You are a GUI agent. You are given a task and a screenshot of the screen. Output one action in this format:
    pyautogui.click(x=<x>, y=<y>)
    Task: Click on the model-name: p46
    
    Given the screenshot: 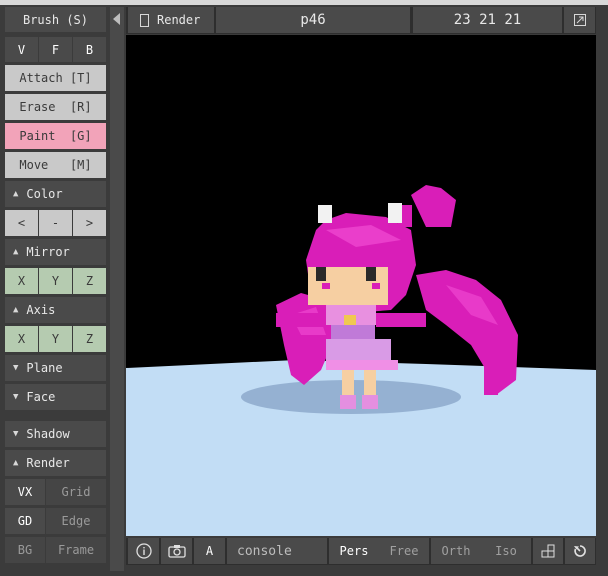 What is the action you would take?
    pyautogui.click(x=313, y=20)
    